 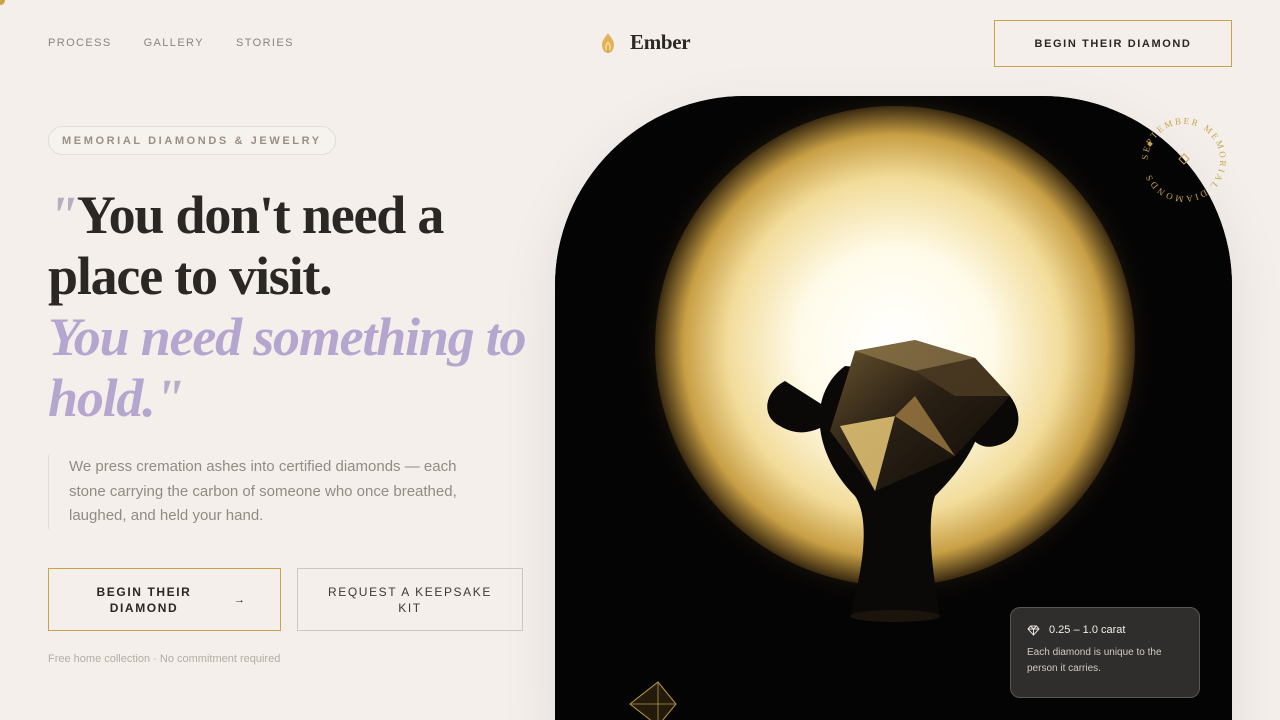 I want to click on flame-icon, so click(x=608, y=42).